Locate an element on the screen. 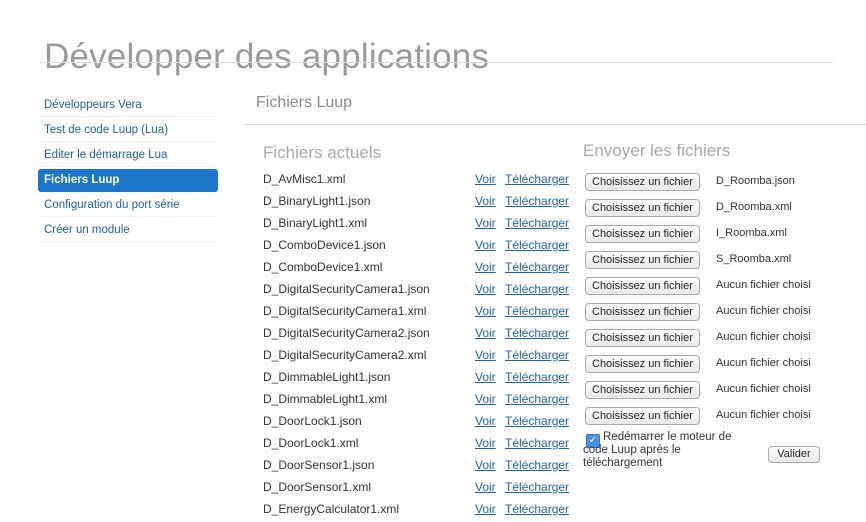 The image size is (866, 522). upload-row: Choisissez un fichier S_Roomba.xml is located at coordinates (715, 263).